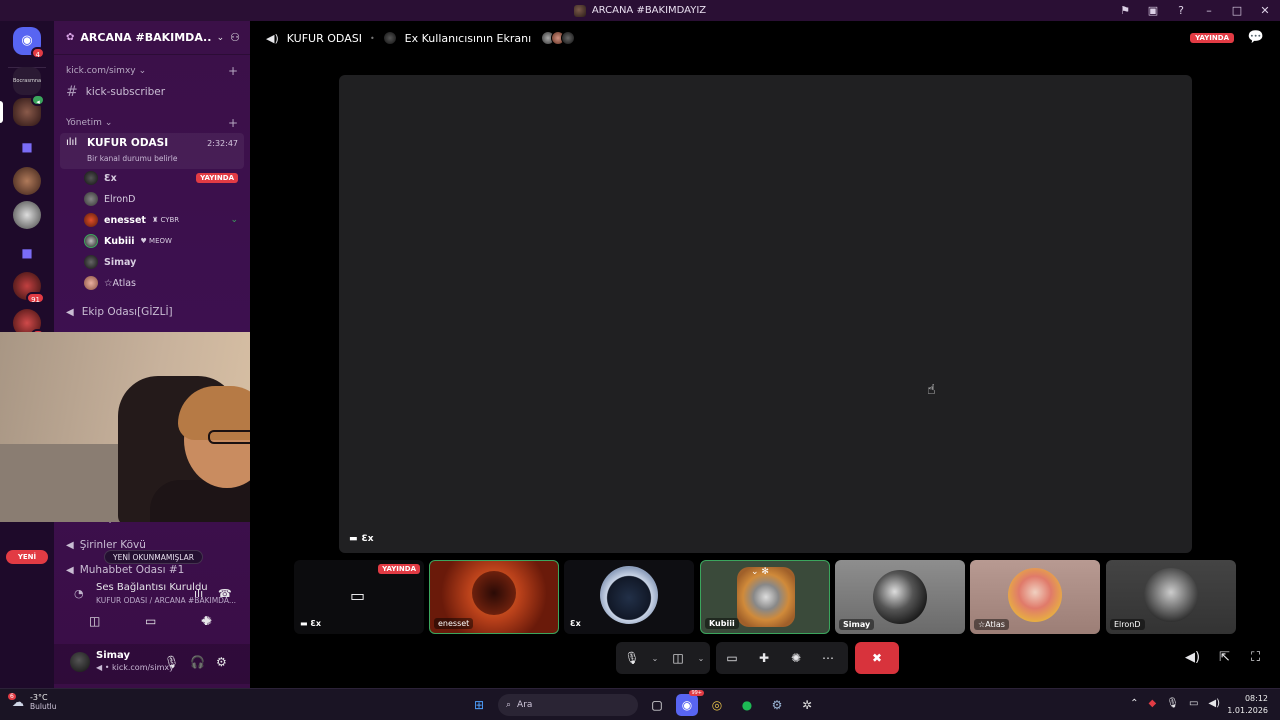  What do you see at coordinates (225, 593) in the screenshot?
I see `disconnect-icon: ☎` at bounding box center [225, 593].